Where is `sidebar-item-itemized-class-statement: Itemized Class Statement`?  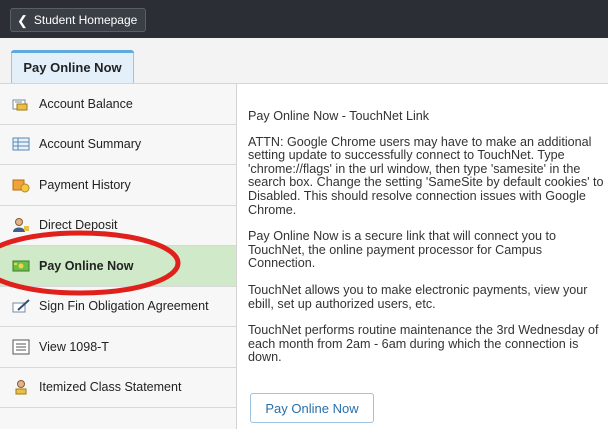 sidebar-item-itemized-class-statement: Itemized Class Statement is located at coordinates (118, 388).